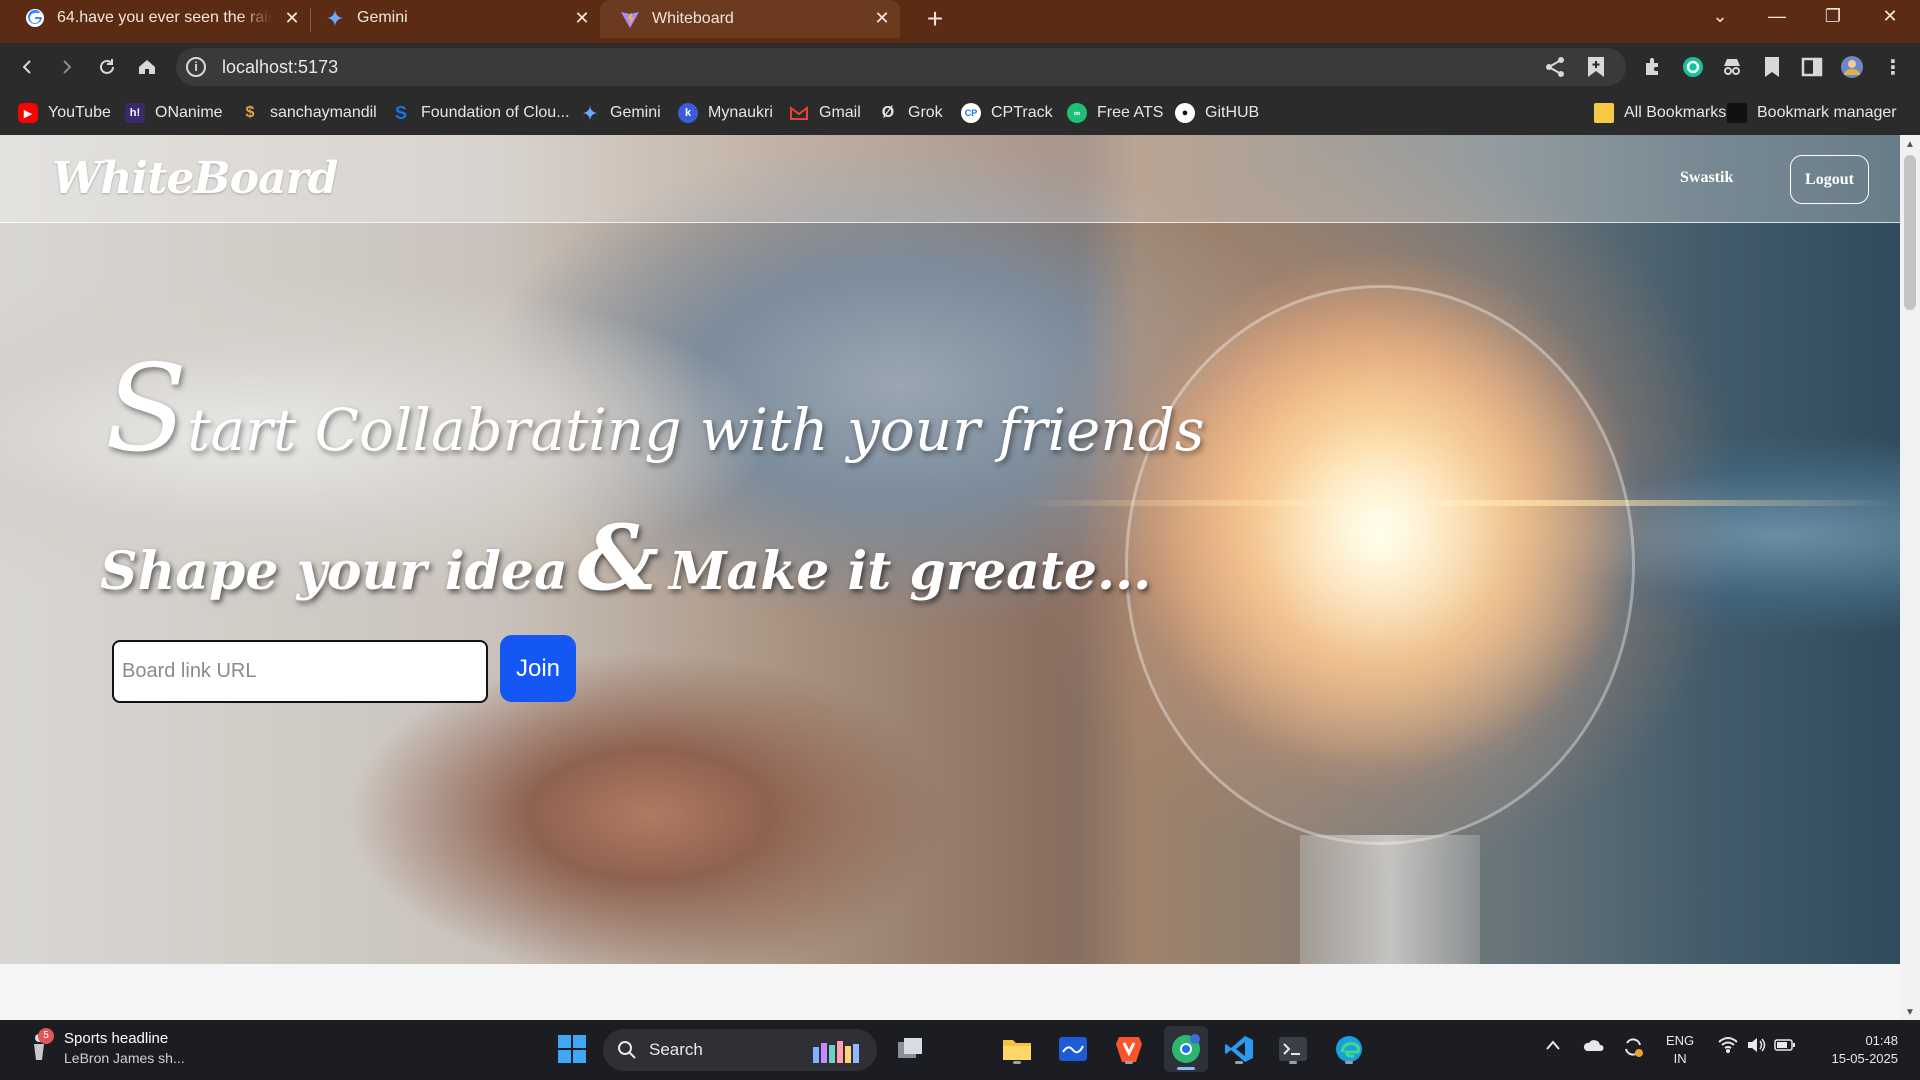 This screenshot has height=1080, width=1920. Describe the element at coordinates (1186, 1049) in the screenshot. I see `chrome-dev-icon` at that location.